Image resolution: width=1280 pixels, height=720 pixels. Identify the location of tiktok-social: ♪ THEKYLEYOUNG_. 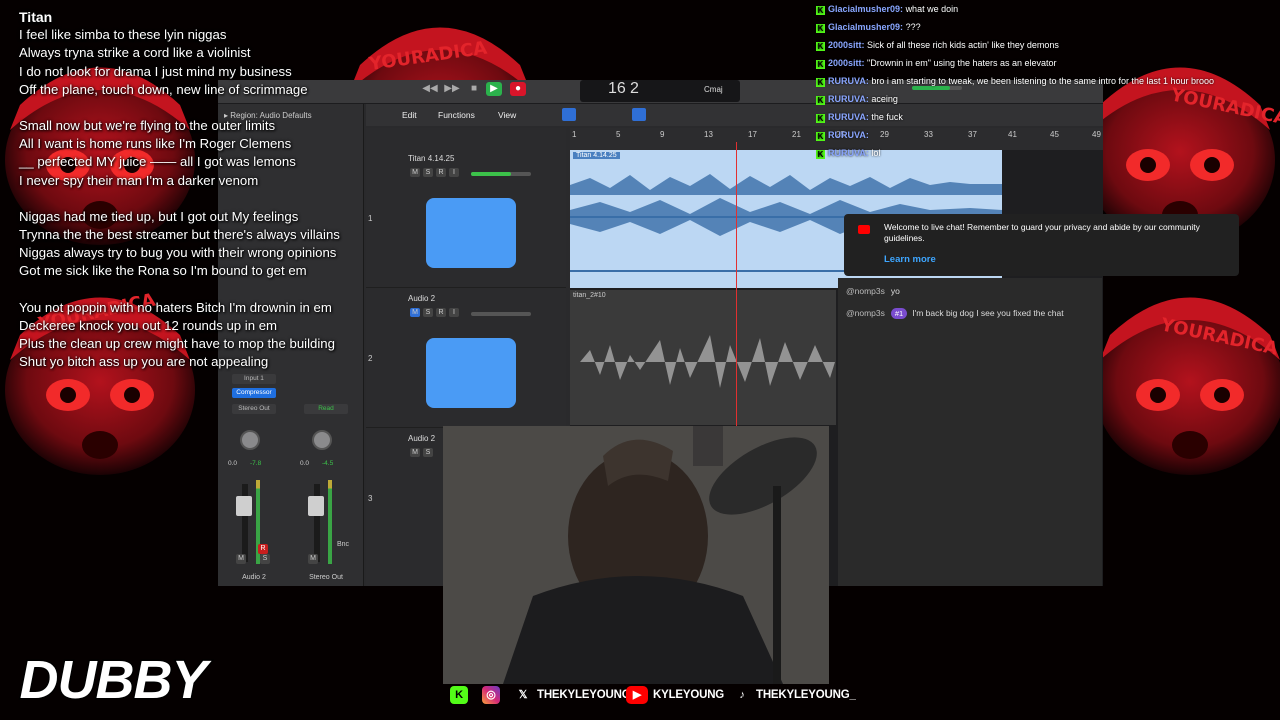
(794, 695).